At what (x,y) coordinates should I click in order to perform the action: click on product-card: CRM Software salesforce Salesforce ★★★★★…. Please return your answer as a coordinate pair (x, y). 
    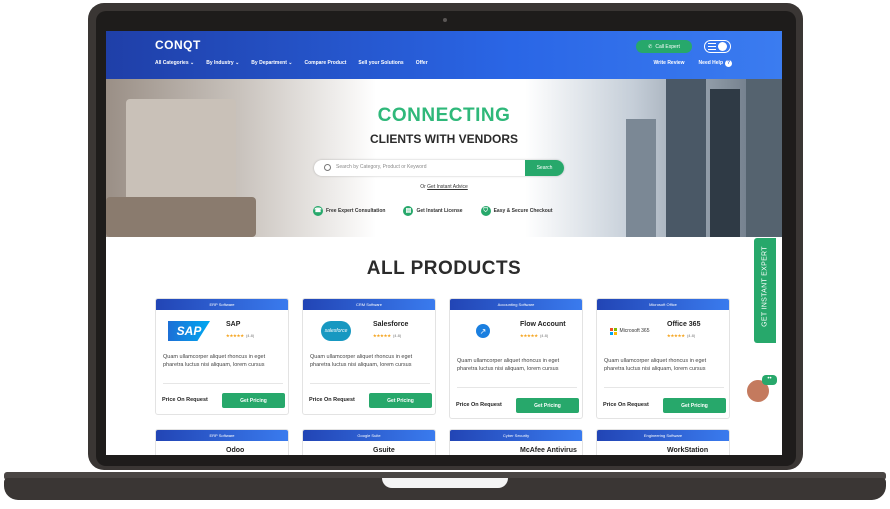
    Looking at the image, I should click on (369, 356).